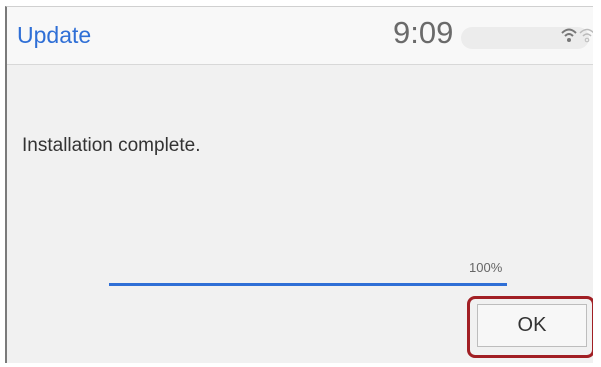 The height and width of the screenshot is (367, 601). I want to click on status-message: Installation complete., so click(111, 145).